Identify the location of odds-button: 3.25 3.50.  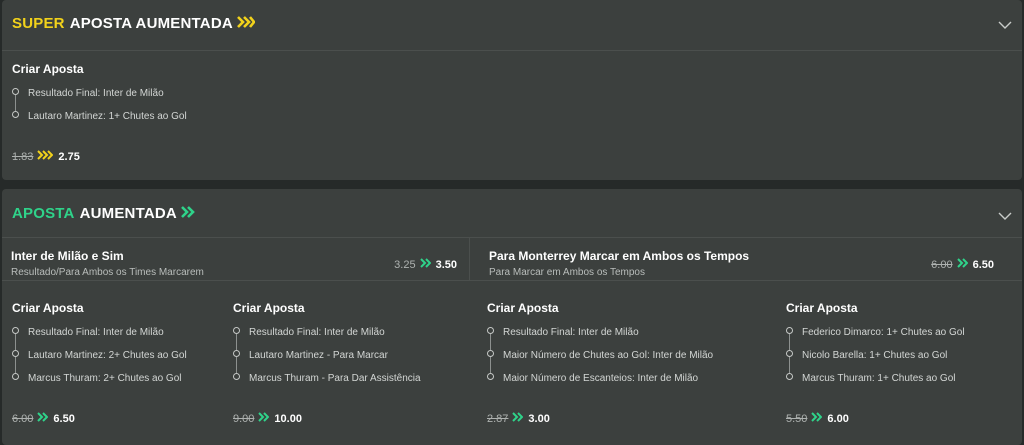
(425, 264).